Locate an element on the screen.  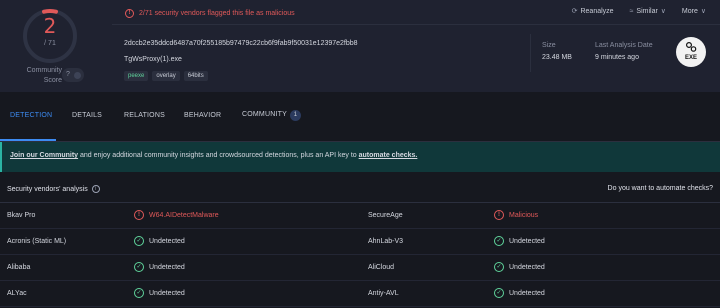
info-icon: i is located at coordinates (95, 189).